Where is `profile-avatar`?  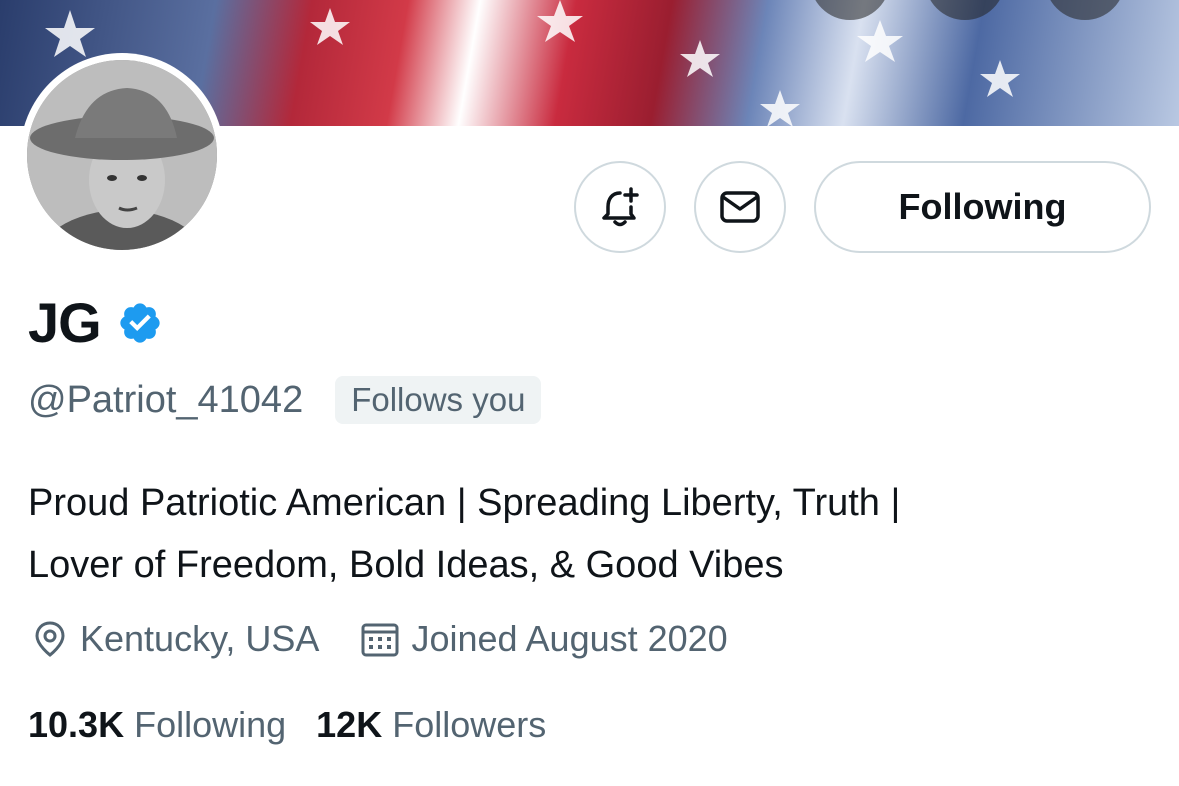
profile-avatar is located at coordinates (122, 155).